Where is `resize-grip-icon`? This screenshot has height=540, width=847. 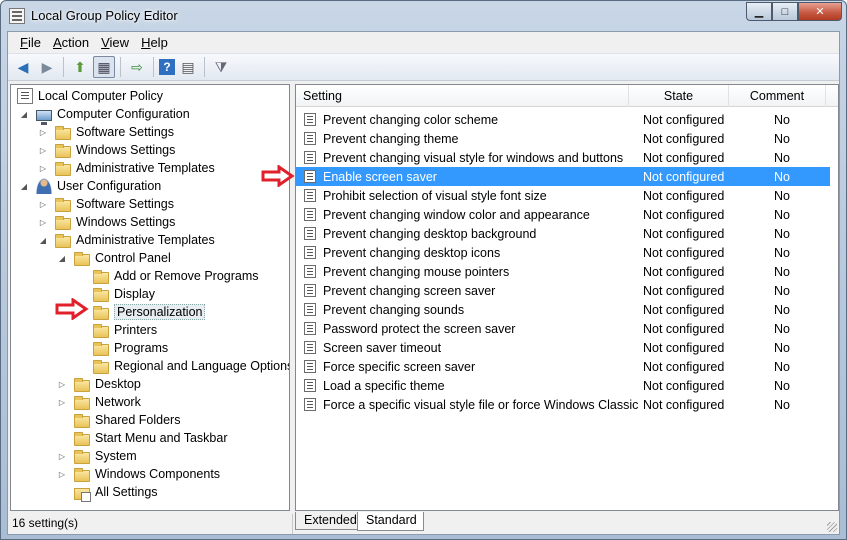 resize-grip-icon is located at coordinates (832, 527).